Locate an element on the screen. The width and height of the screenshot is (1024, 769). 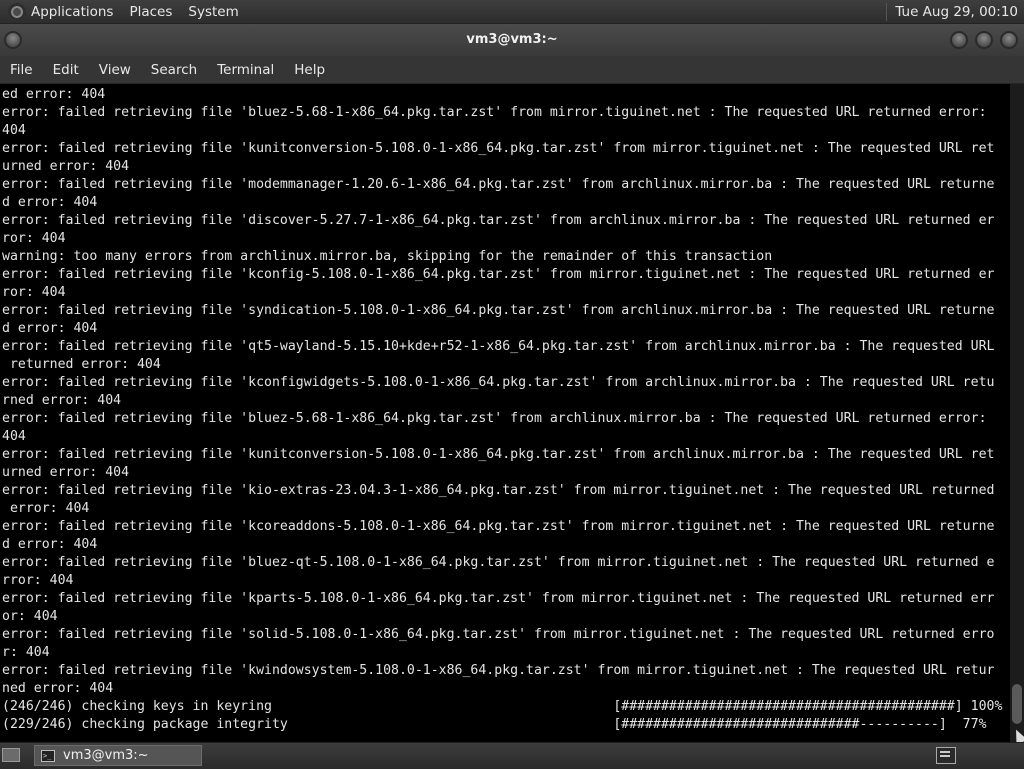
menu-terminal: Terminal is located at coordinates (245, 70).